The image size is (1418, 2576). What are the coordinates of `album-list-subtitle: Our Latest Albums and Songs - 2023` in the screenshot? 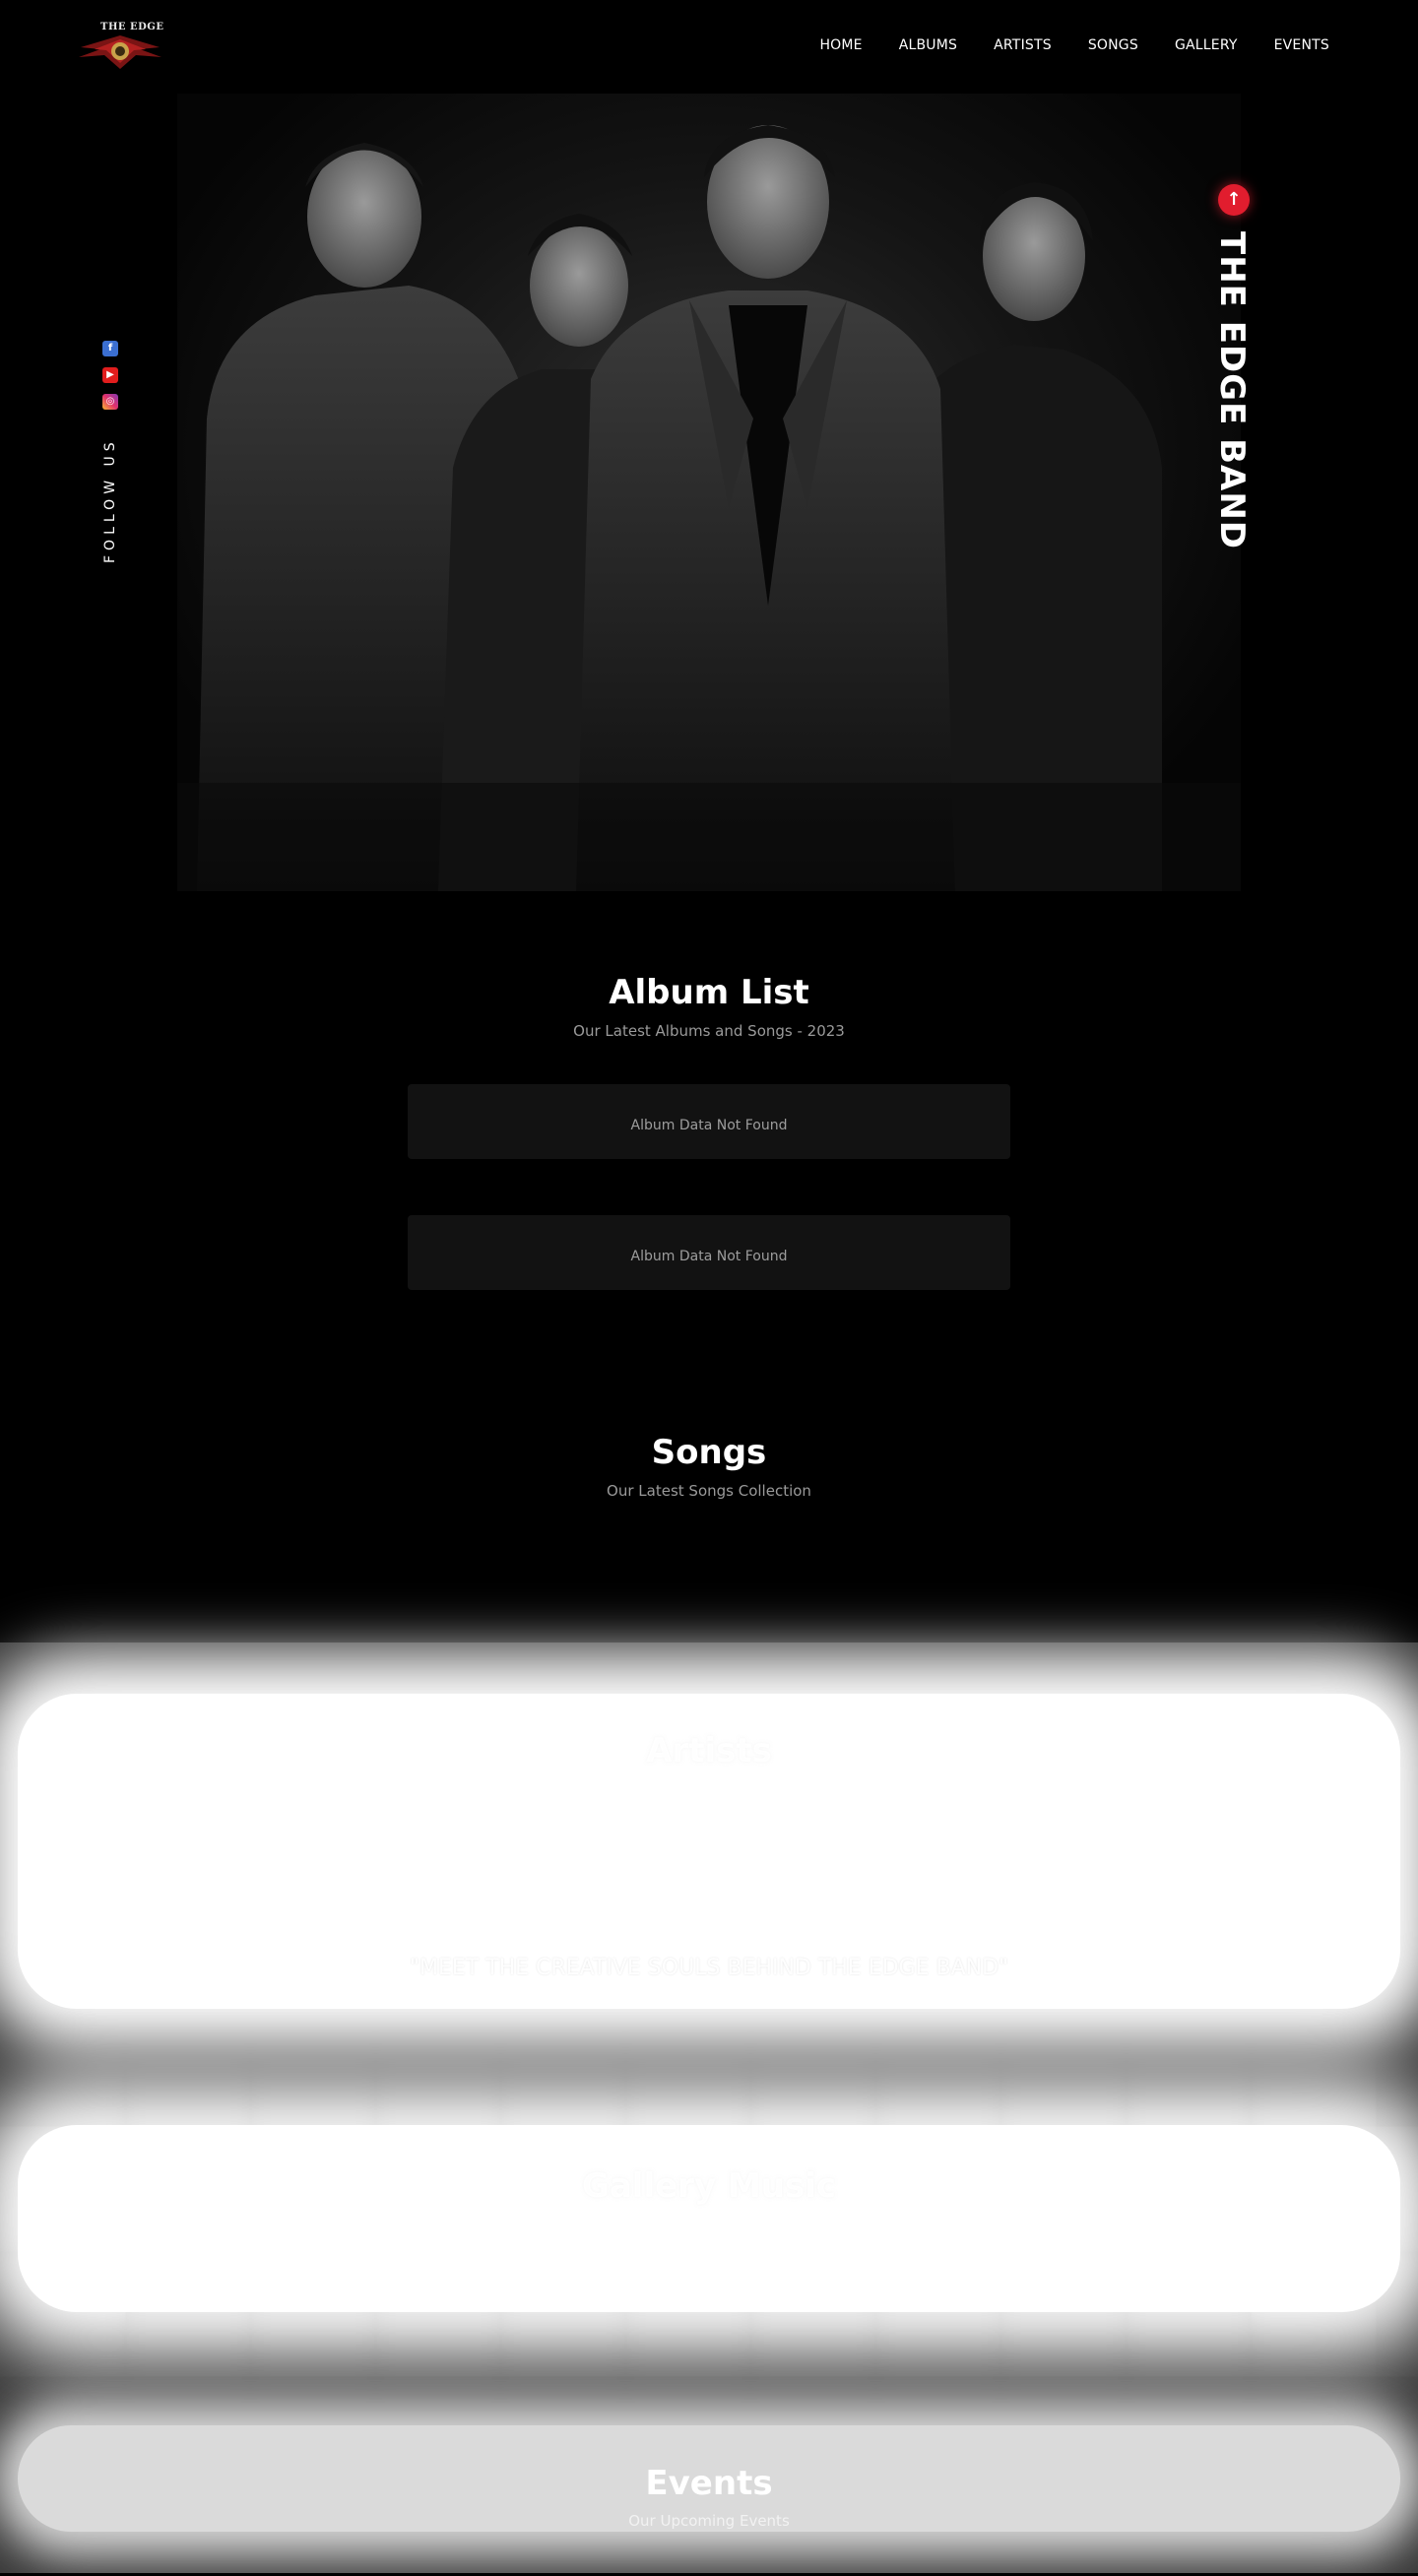 It's located at (709, 1031).